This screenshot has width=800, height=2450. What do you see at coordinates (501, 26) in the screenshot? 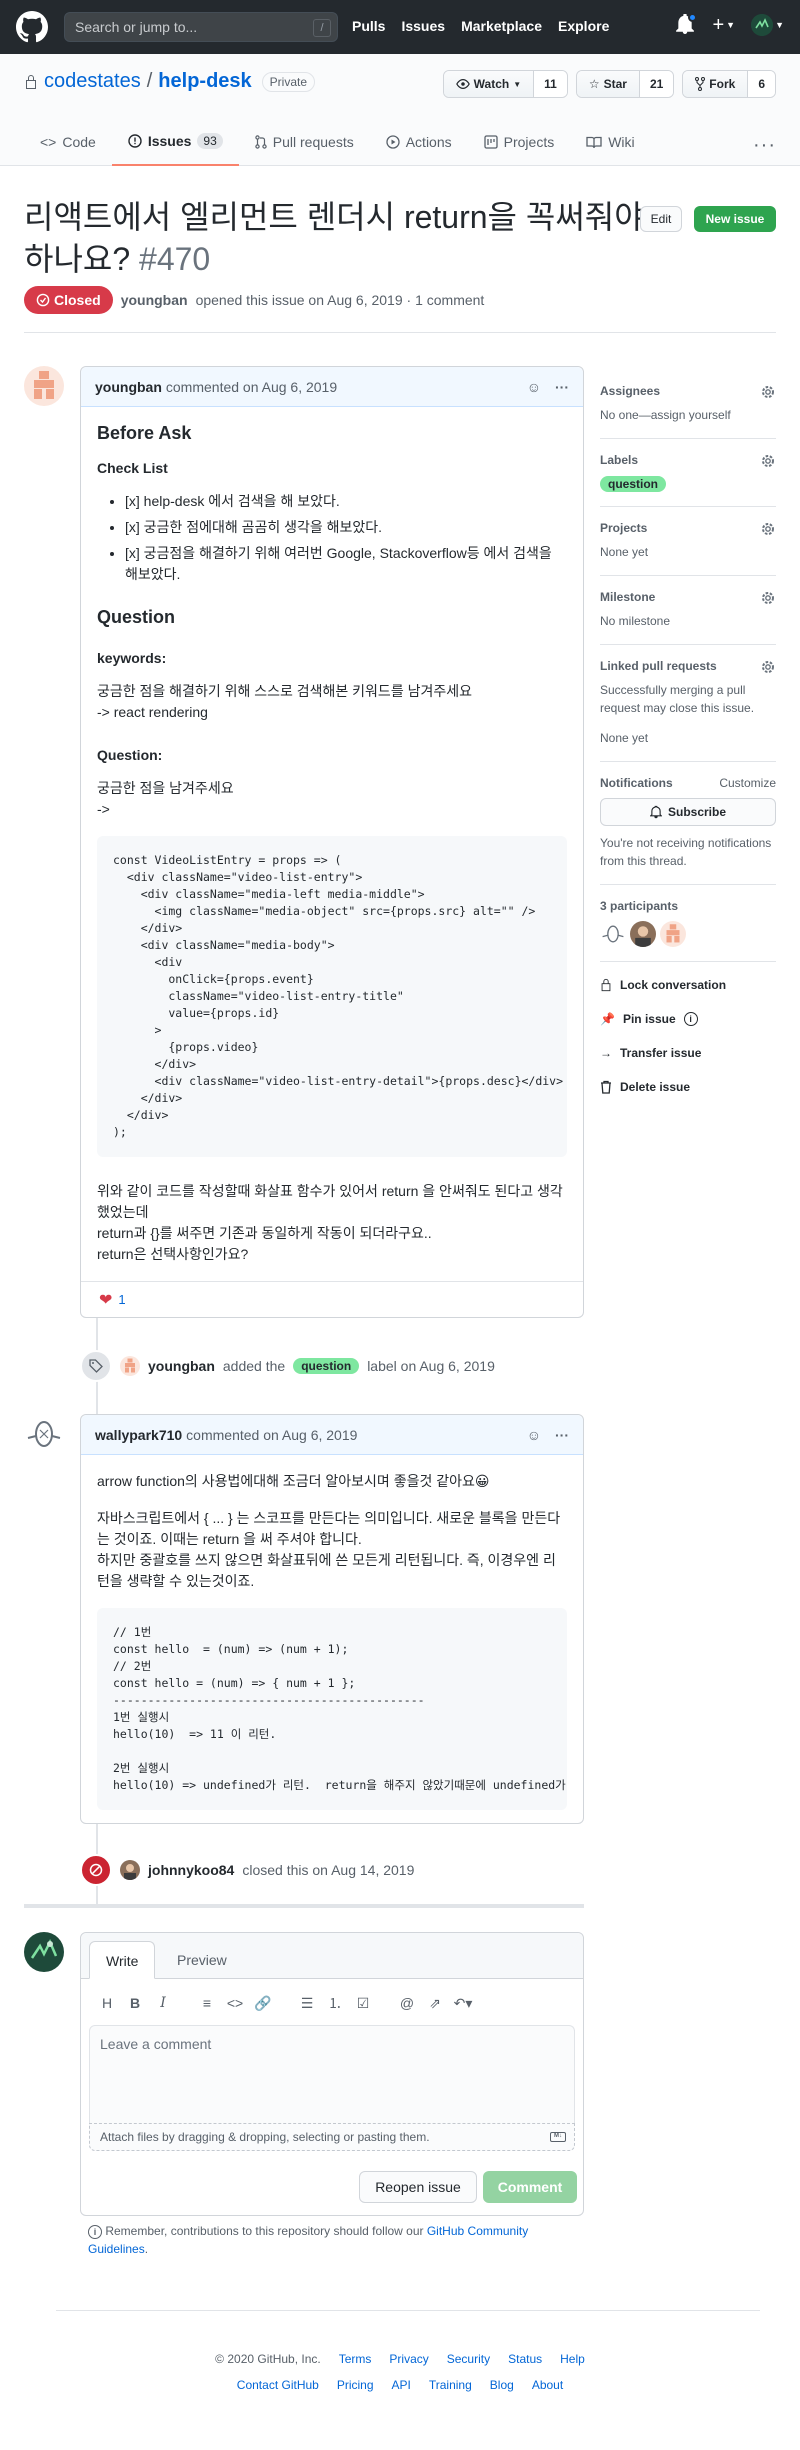
I see `nav-marketplace: Marketplace` at bounding box center [501, 26].